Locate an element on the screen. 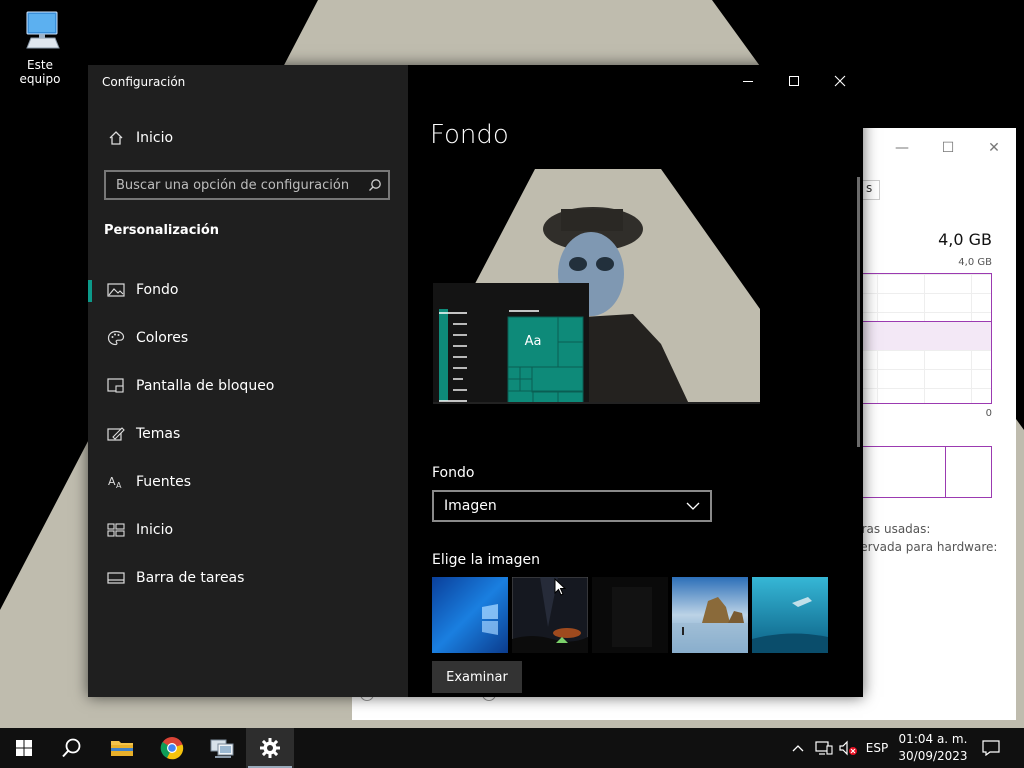 The height and width of the screenshot is (768, 1024). close-icon is located at coordinates (840, 81).